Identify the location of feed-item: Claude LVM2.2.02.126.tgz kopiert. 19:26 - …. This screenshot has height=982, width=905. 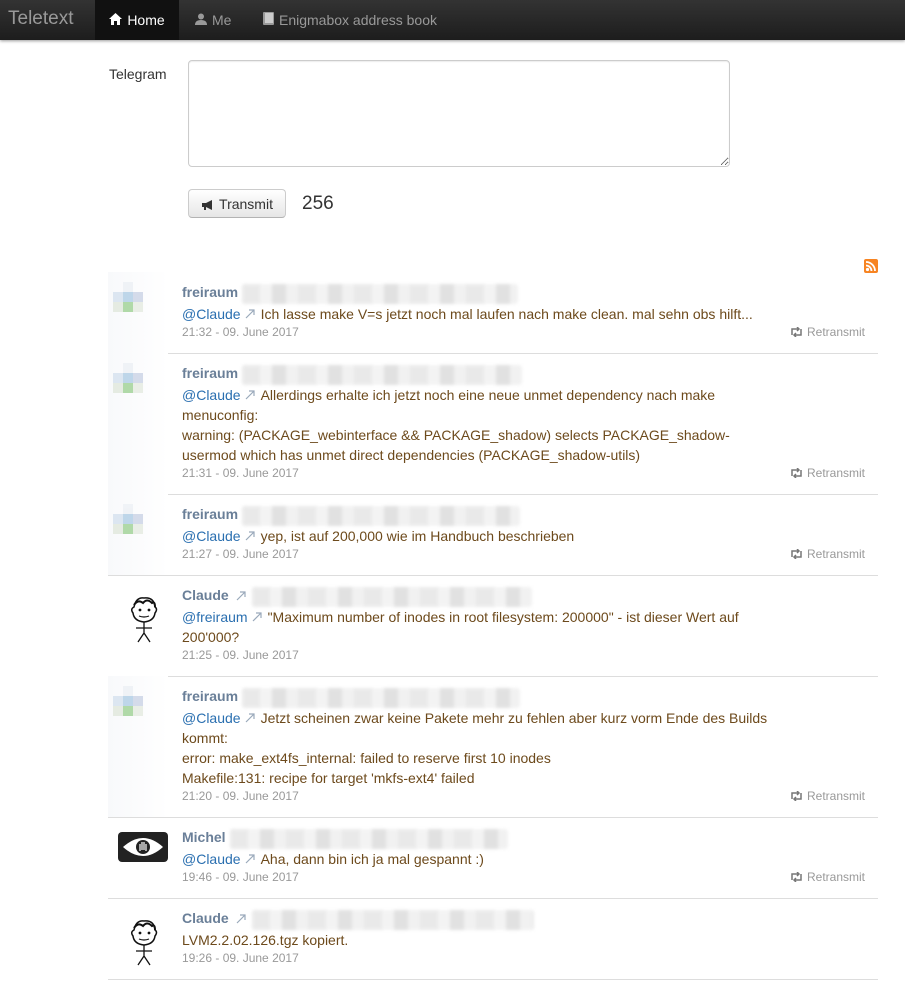
(493, 939).